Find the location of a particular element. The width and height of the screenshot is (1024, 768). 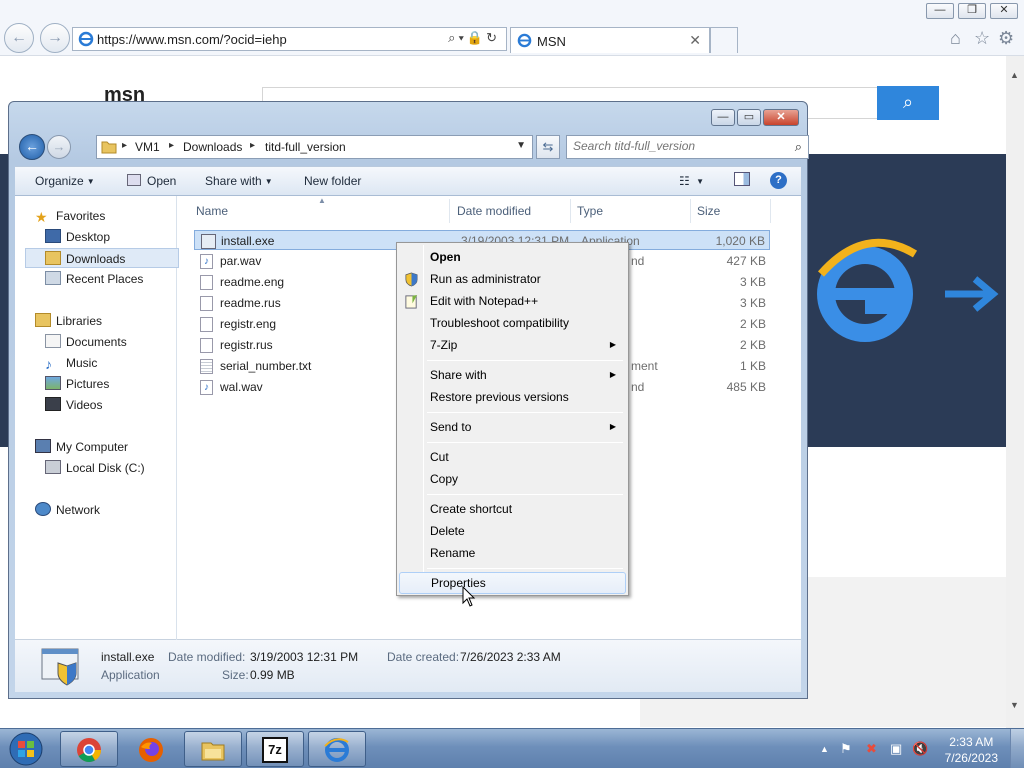

refresh-button: ⇆ is located at coordinates (548, 147).